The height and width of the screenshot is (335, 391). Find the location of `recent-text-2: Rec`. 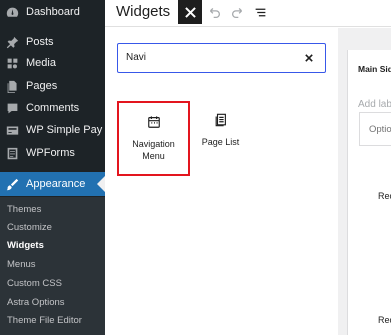

recent-text-2: Rec is located at coordinates (384, 320).